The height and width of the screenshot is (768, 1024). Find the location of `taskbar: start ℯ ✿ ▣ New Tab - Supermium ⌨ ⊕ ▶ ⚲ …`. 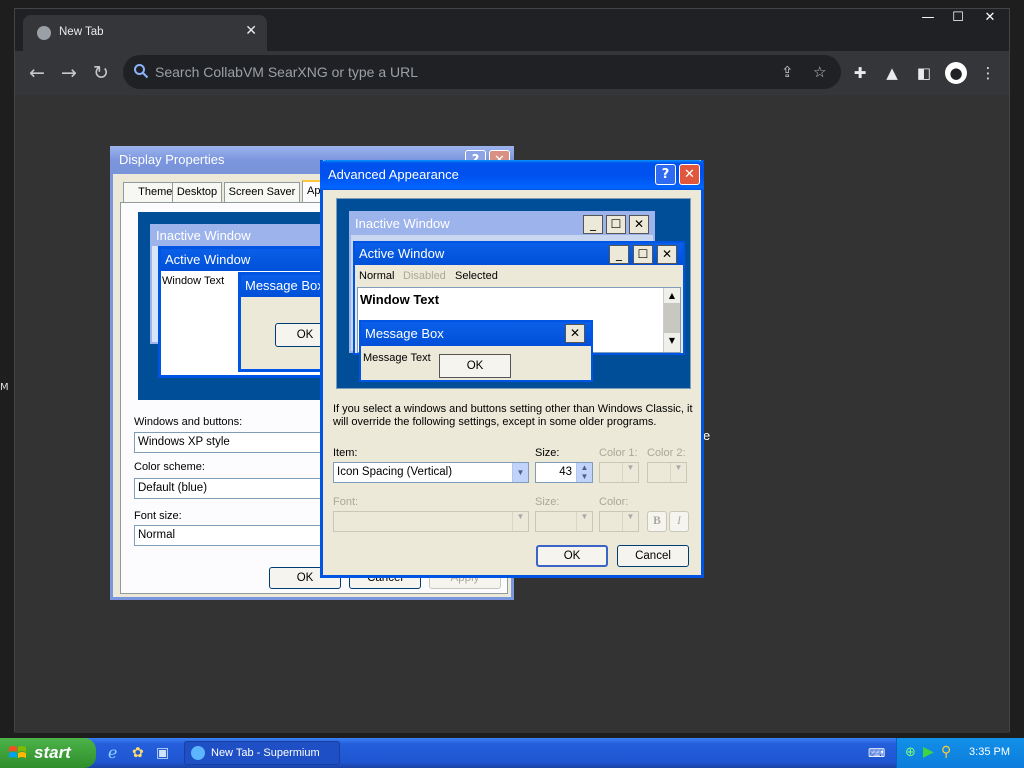

taskbar: start ℯ ✿ ▣ New Tab - Supermium ⌨ ⊕ ▶ ⚲ … is located at coordinates (512, 753).